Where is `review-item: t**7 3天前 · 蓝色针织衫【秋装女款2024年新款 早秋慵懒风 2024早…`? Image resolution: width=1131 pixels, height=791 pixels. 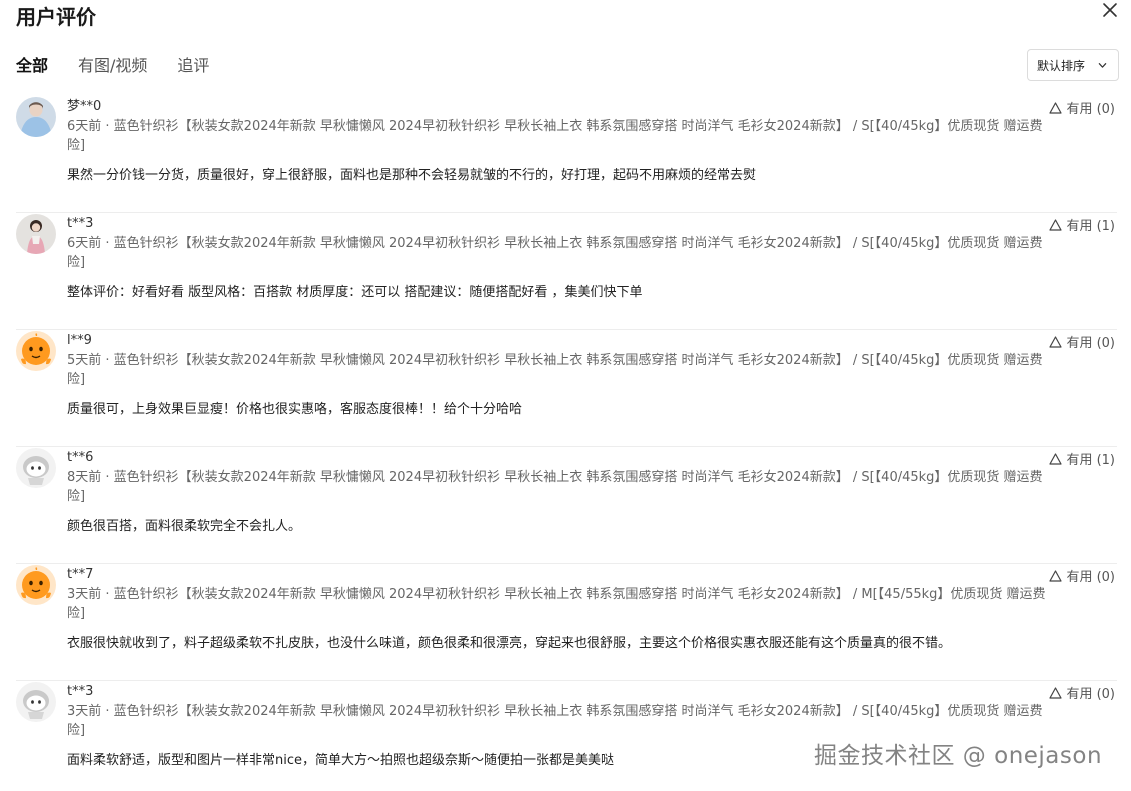
review-item: t**7 3天前 · 蓝色针织衫【秋装女款2024年新款 早秋慵懒风 2024早… is located at coordinates (566, 622).